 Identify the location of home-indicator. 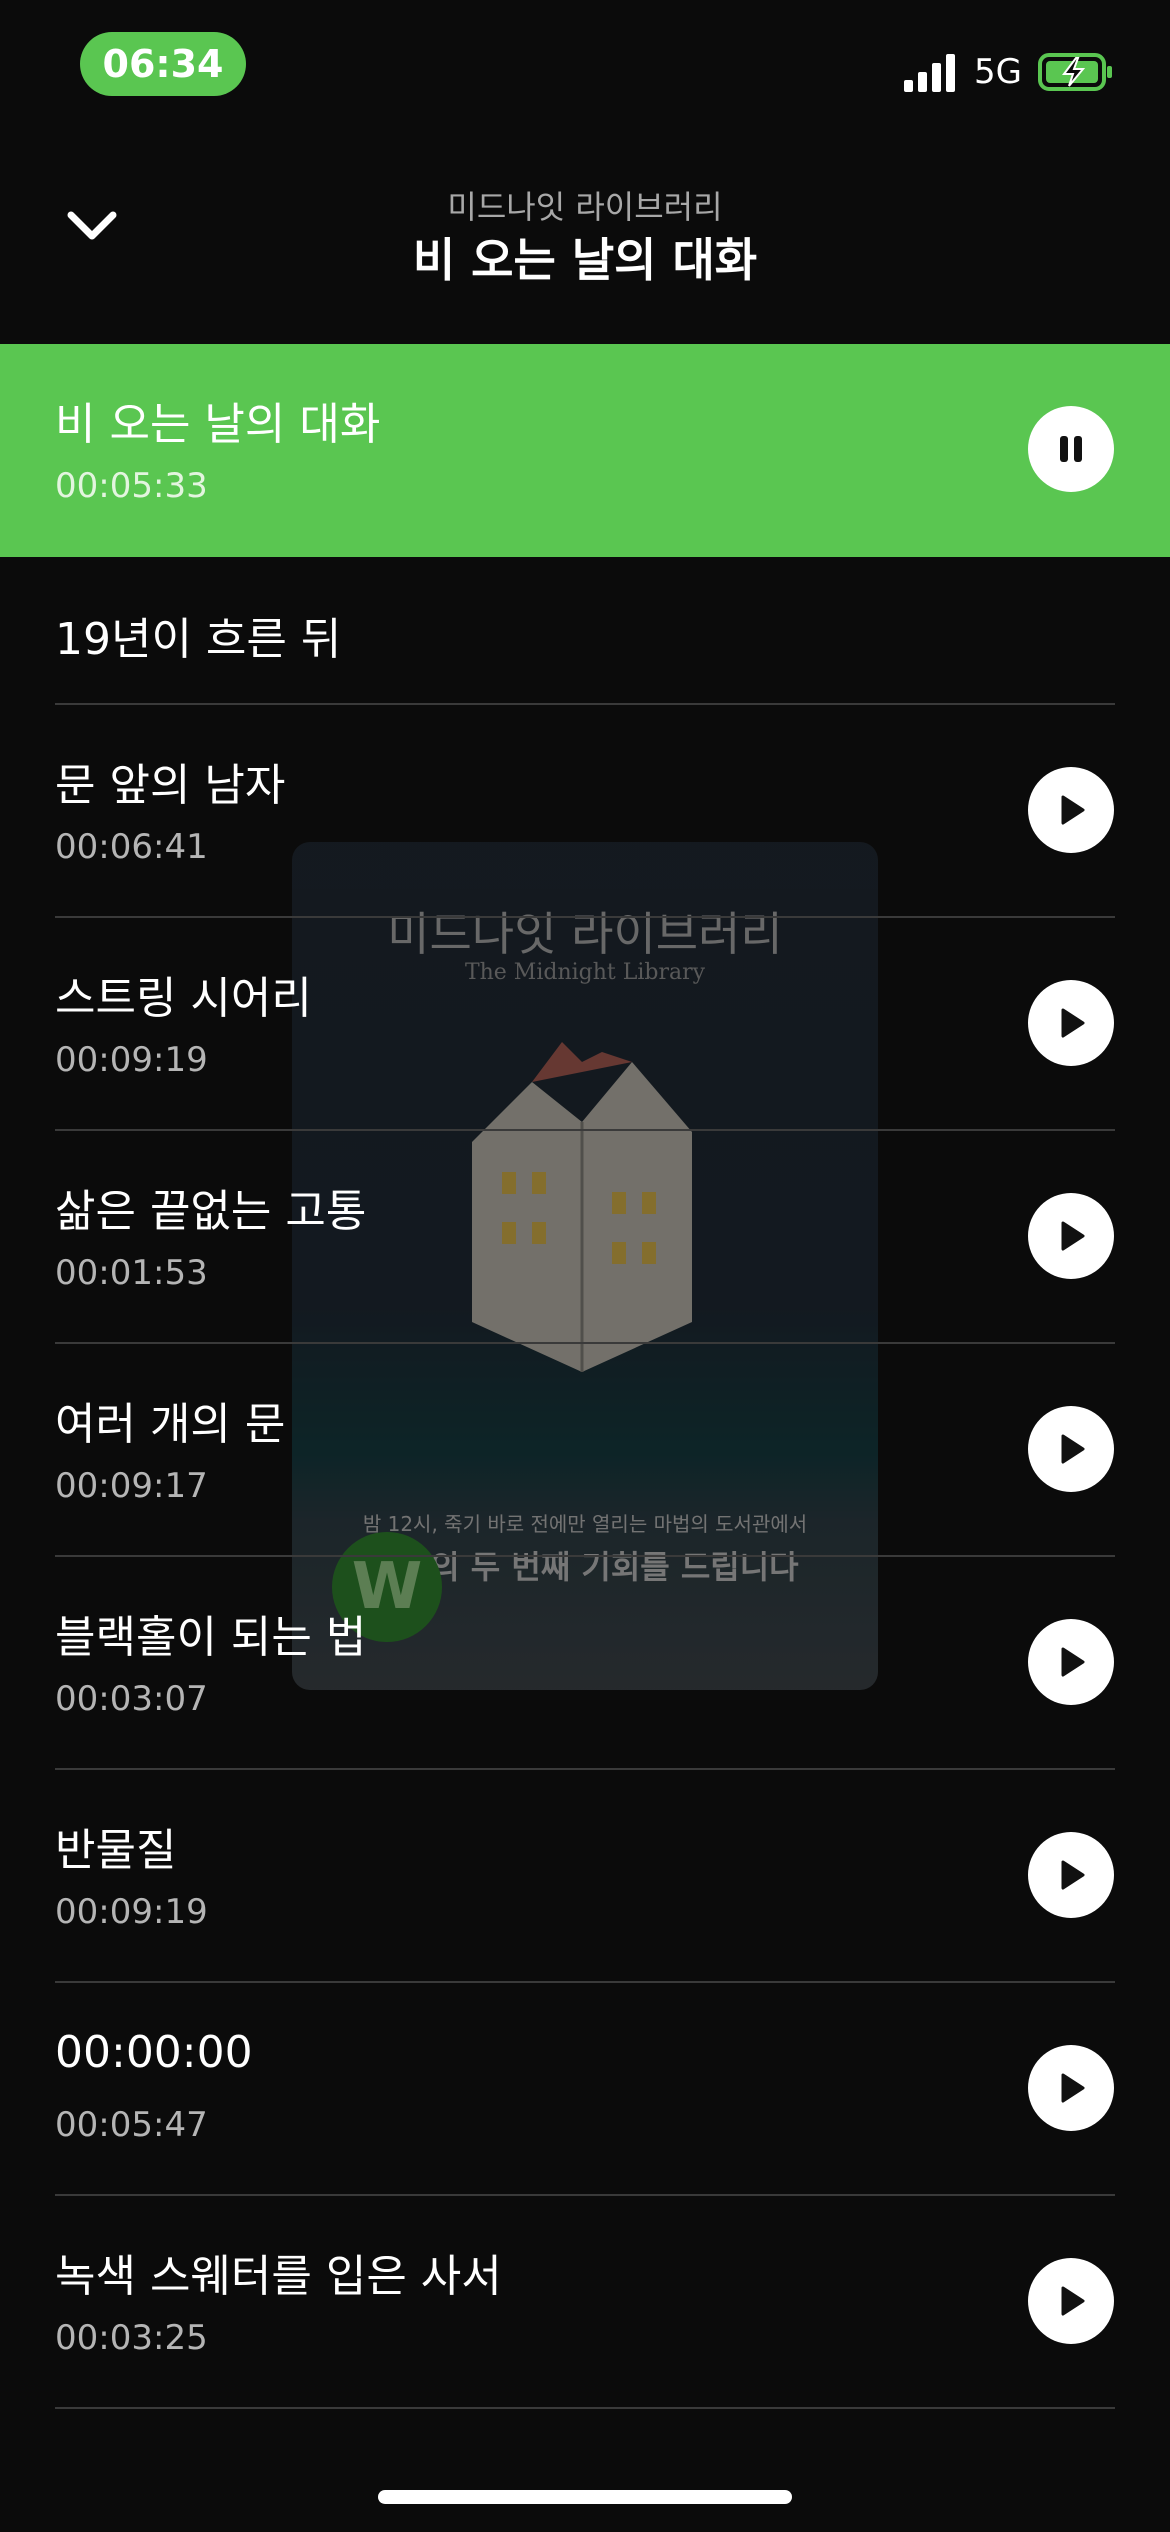
(585, 2497).